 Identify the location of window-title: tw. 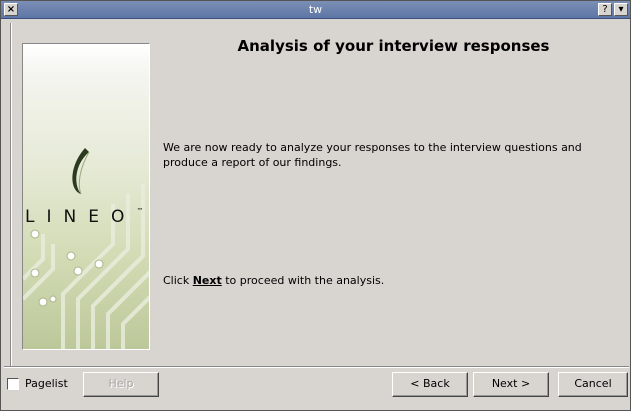
(315, 9).